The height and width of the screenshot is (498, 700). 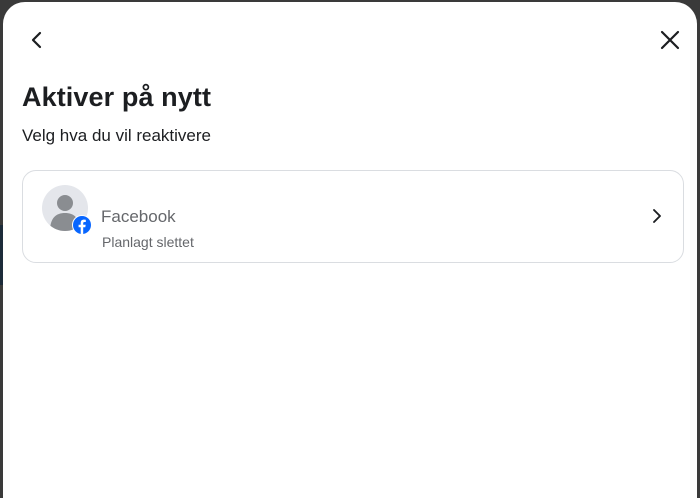 What do you see at coordinates (117, 97) in the screenshot?
I see `dialog-title: Aktiver på nytt` at bounding box center [117, 97].